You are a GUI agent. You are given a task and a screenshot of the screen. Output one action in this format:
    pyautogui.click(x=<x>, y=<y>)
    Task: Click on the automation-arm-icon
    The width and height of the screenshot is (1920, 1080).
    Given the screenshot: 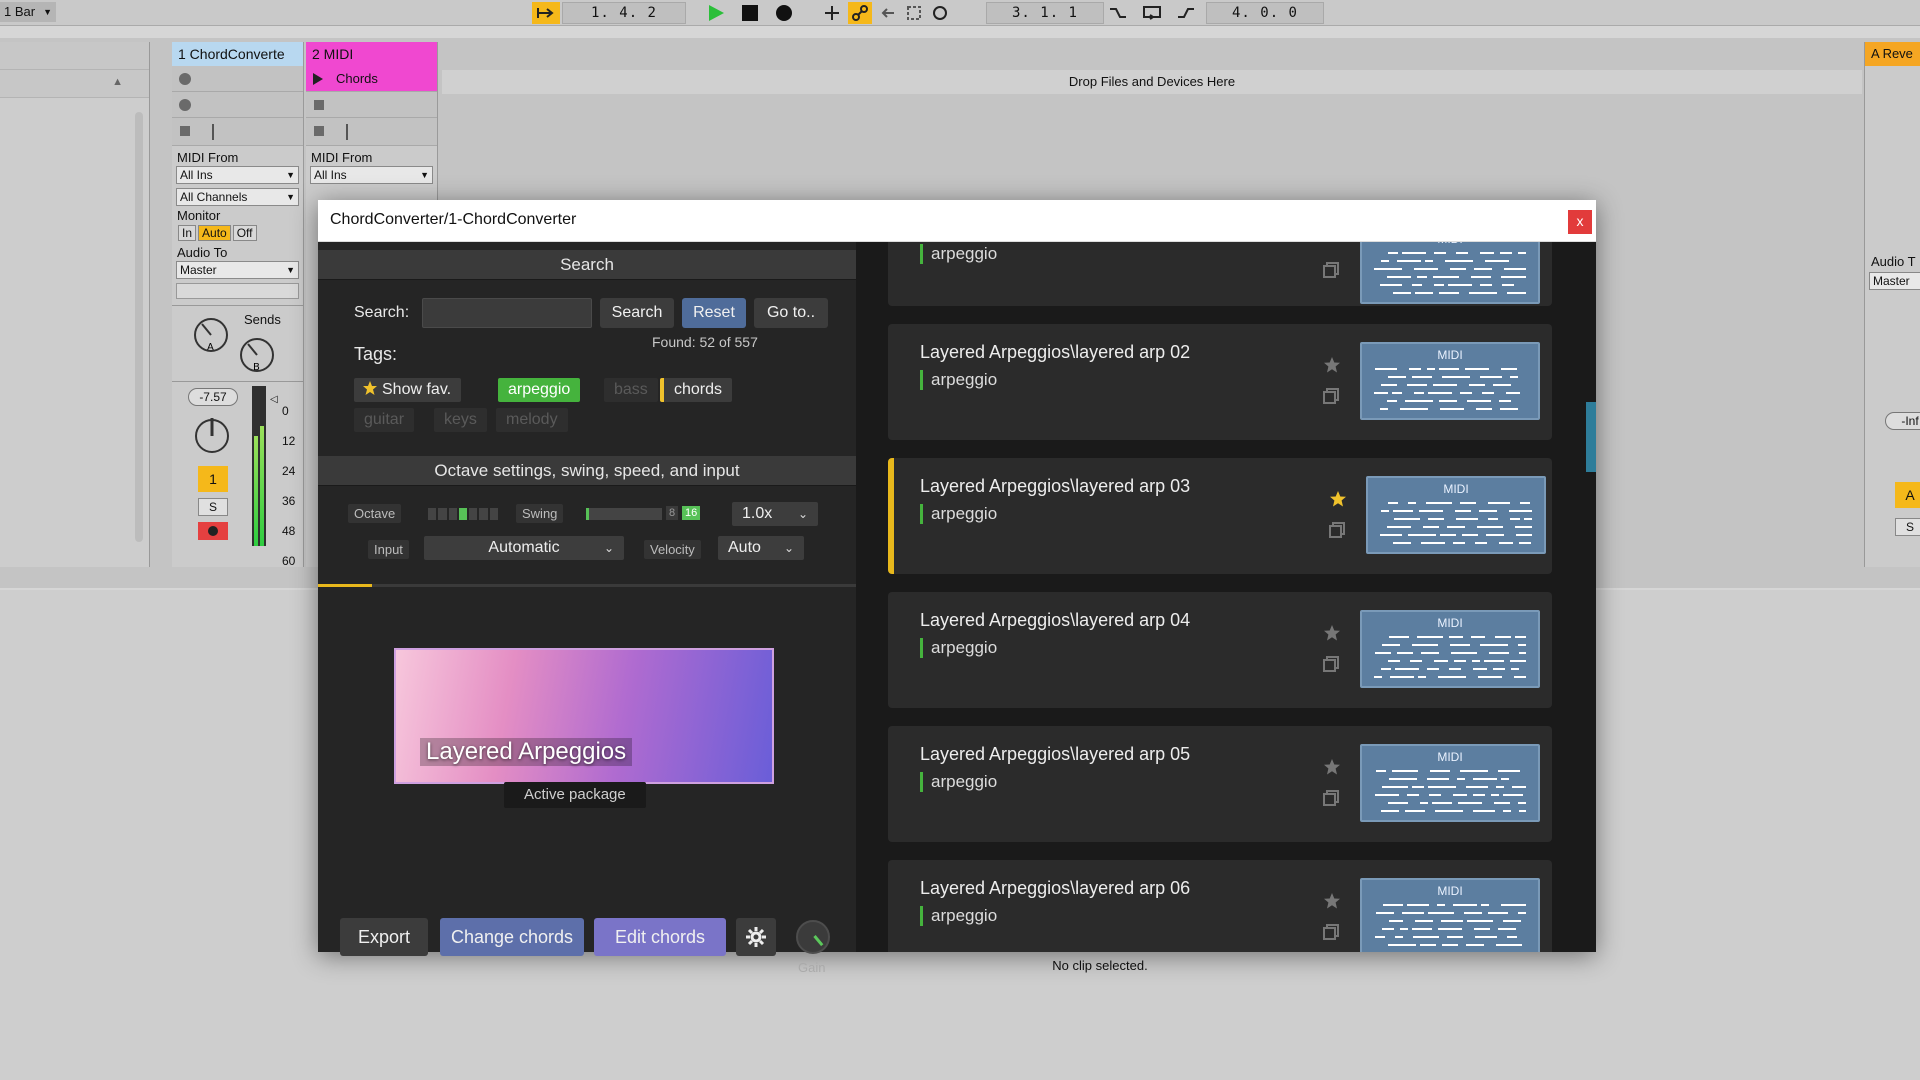 What is the action you would take?
    pyautogui.click(x=860, y=13)
    